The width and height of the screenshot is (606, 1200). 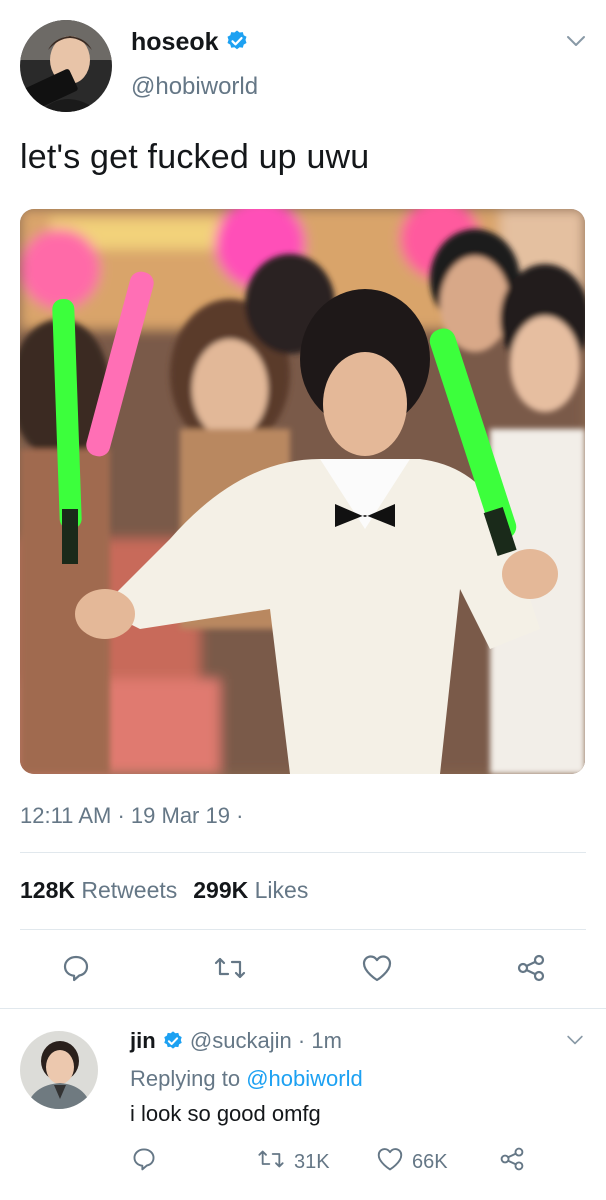 I want to click on replying-to-link: @hobiworld, so click(x=304, y=1078).